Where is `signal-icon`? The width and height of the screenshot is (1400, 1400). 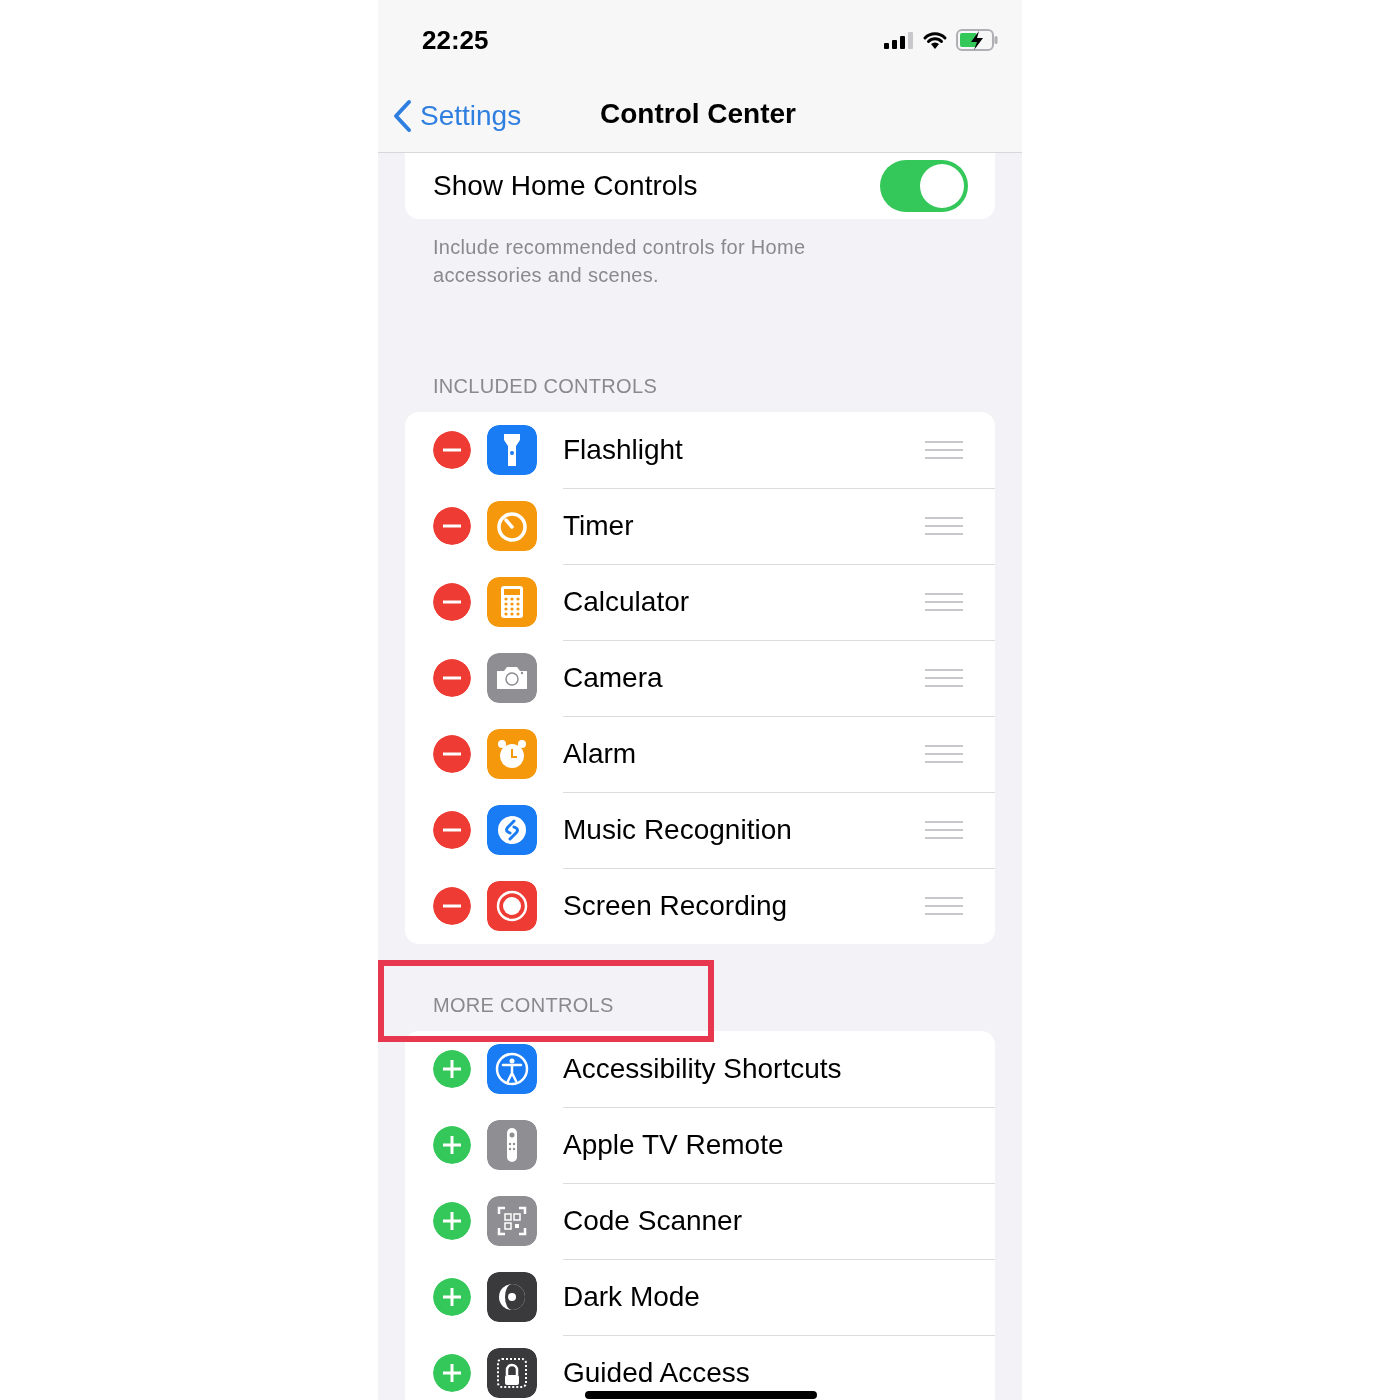 signal-icon is located at coordinates (899, 40).